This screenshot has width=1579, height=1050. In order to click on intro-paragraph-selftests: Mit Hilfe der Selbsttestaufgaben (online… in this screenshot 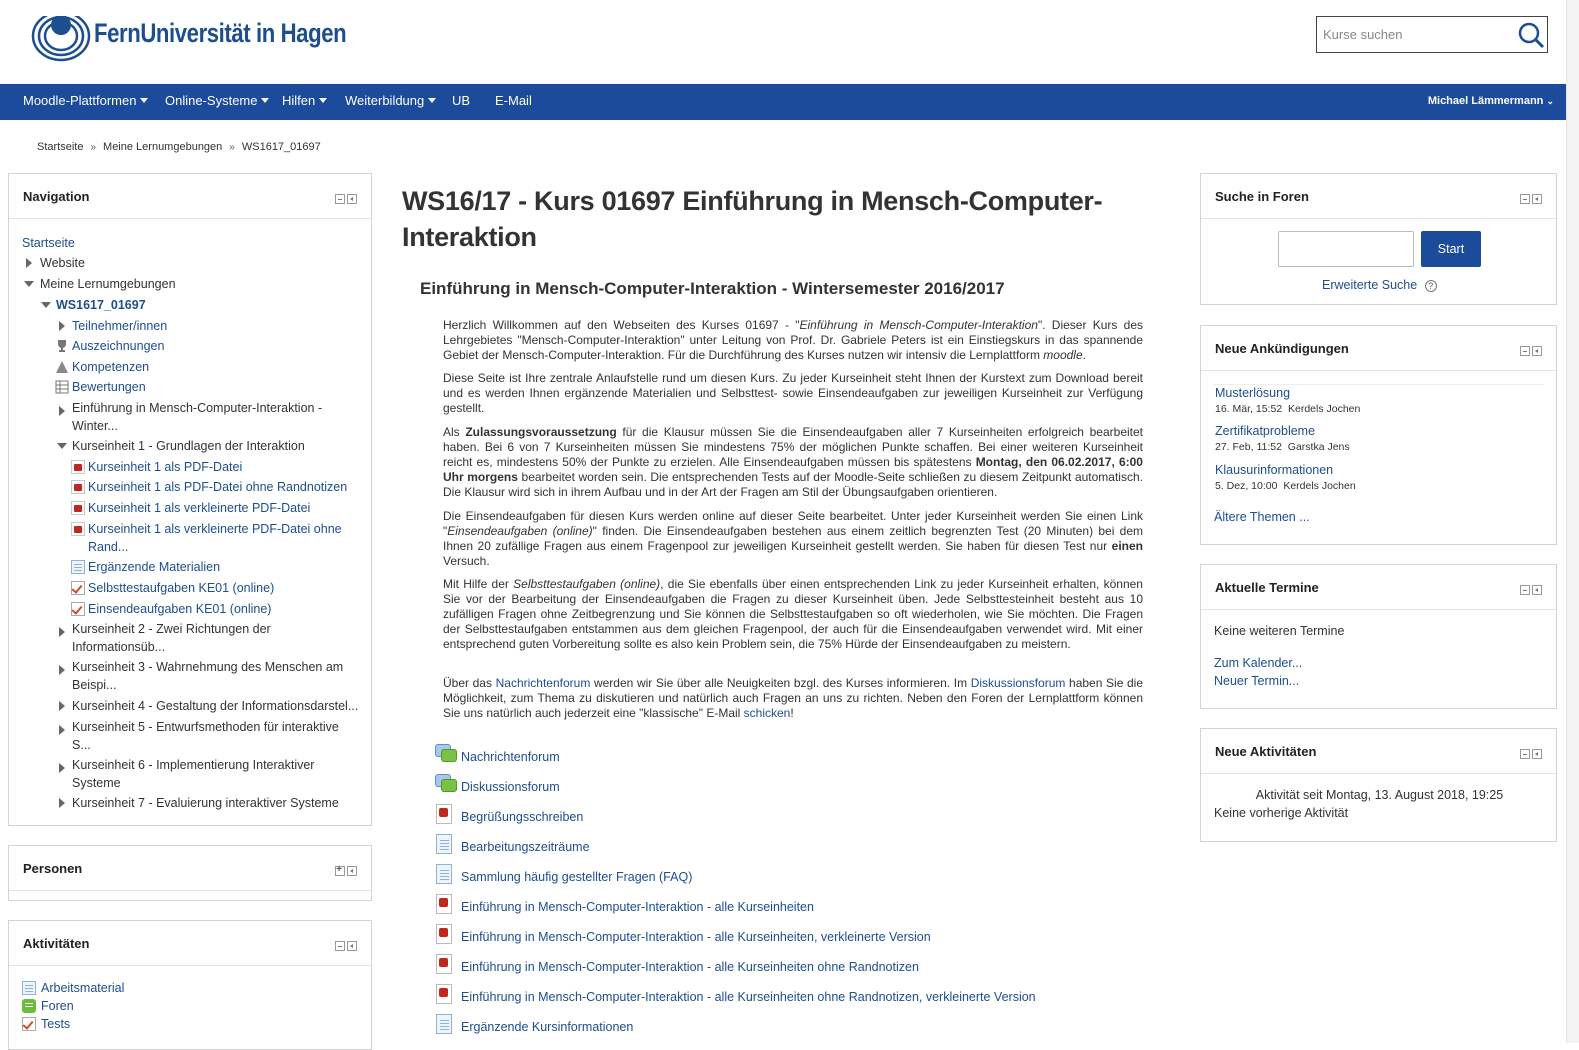, I will do `click(793, 614)`.